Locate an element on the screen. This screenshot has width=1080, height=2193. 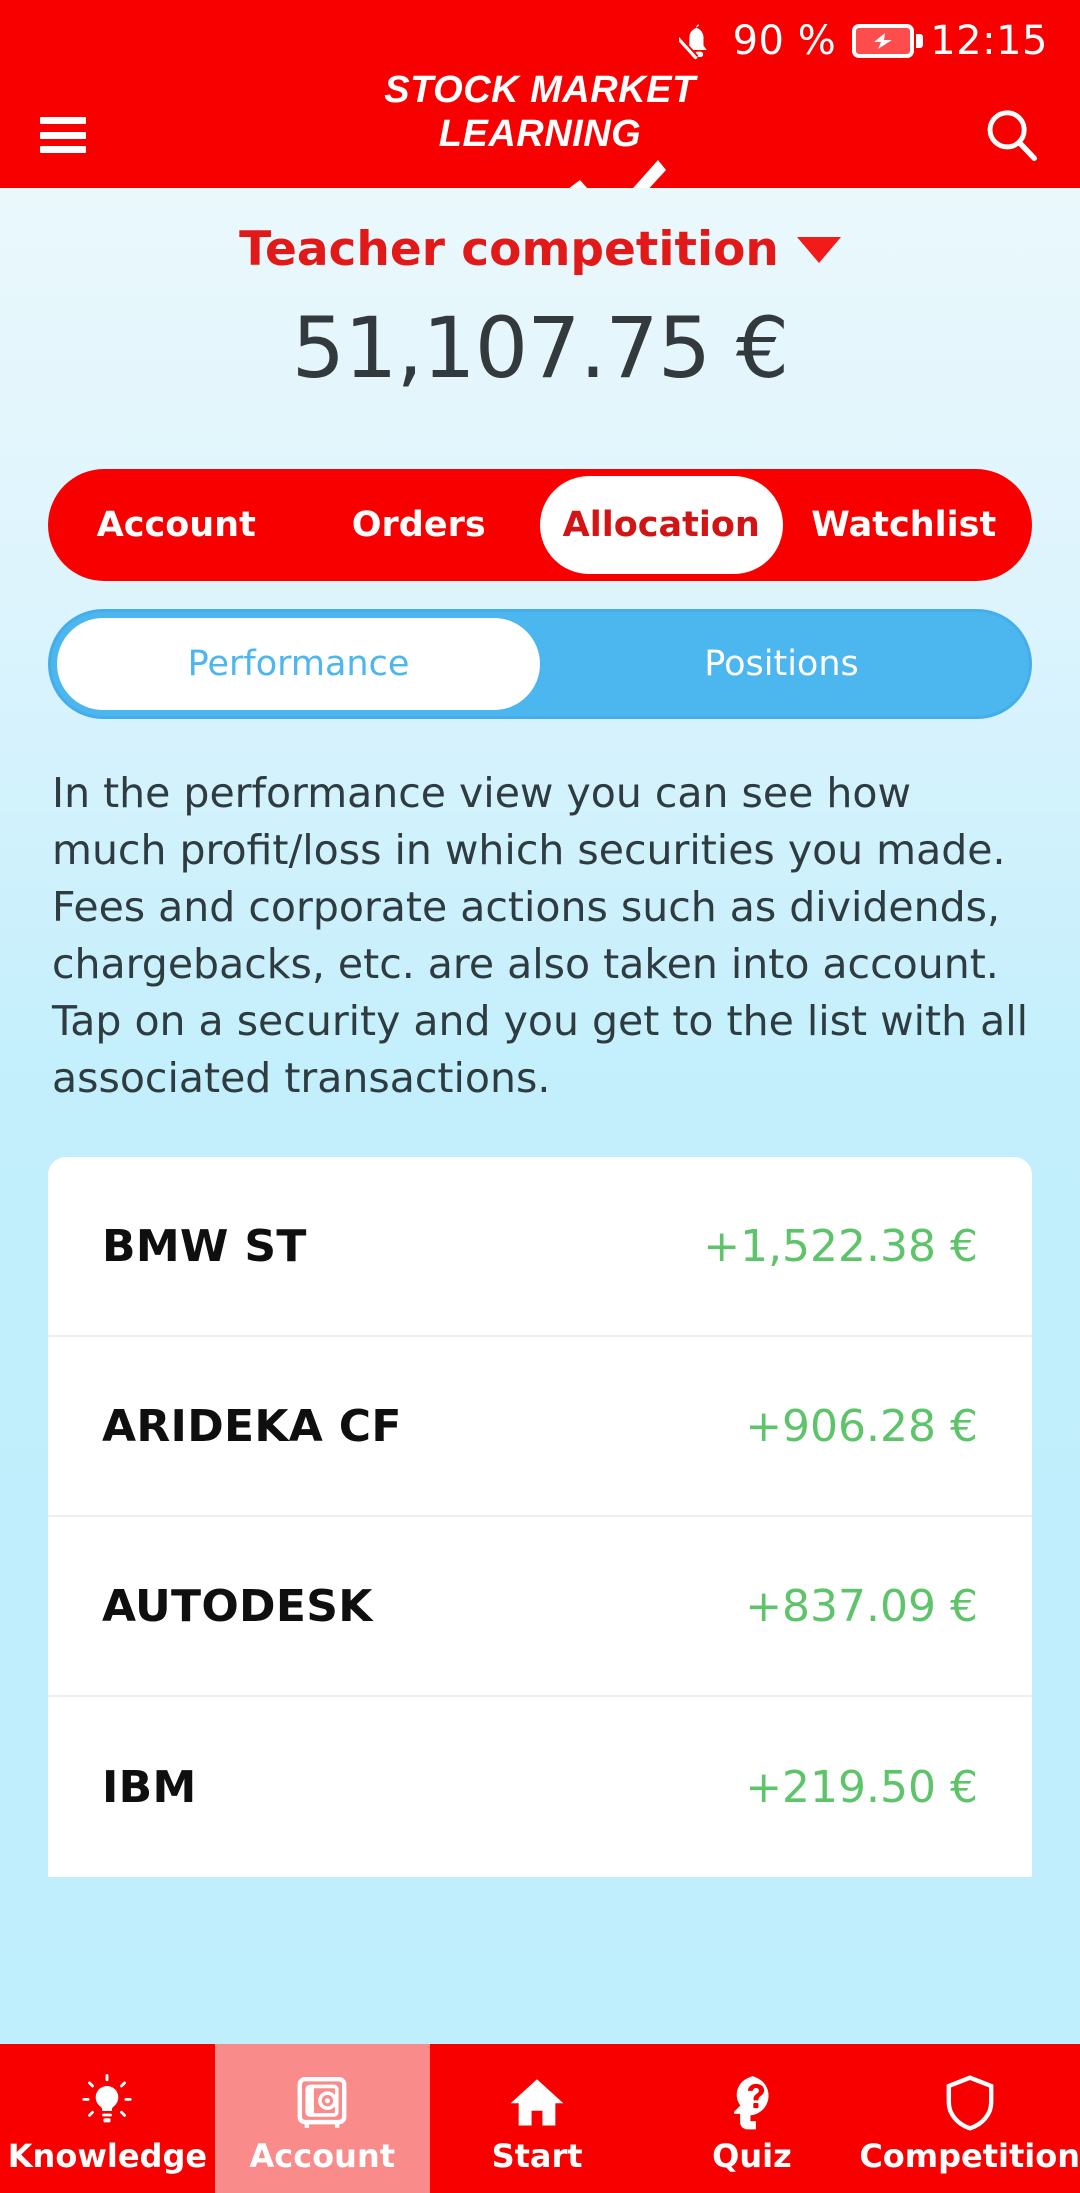
tab-positions: Positions is located at coordinates (781, 664).